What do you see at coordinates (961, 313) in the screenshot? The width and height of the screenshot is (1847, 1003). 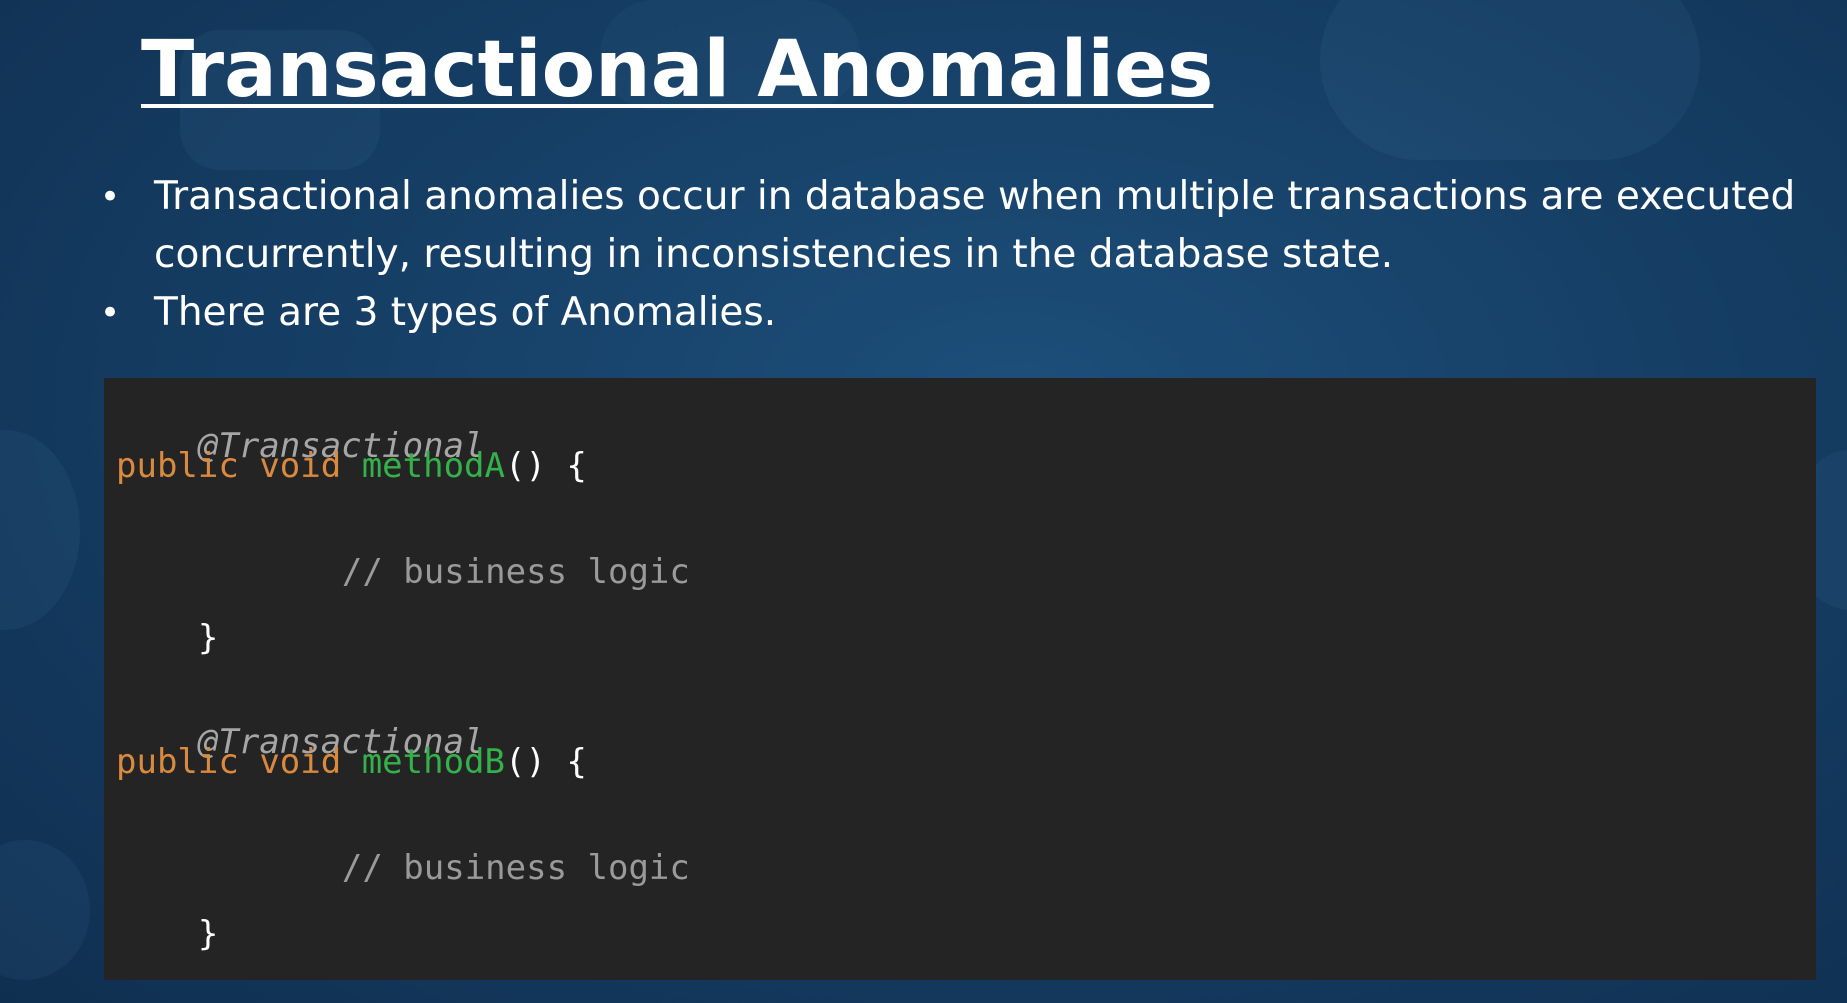 I see `bullet-item: • There are 3 types of Anomalies.` at bounding box center [961, 313].